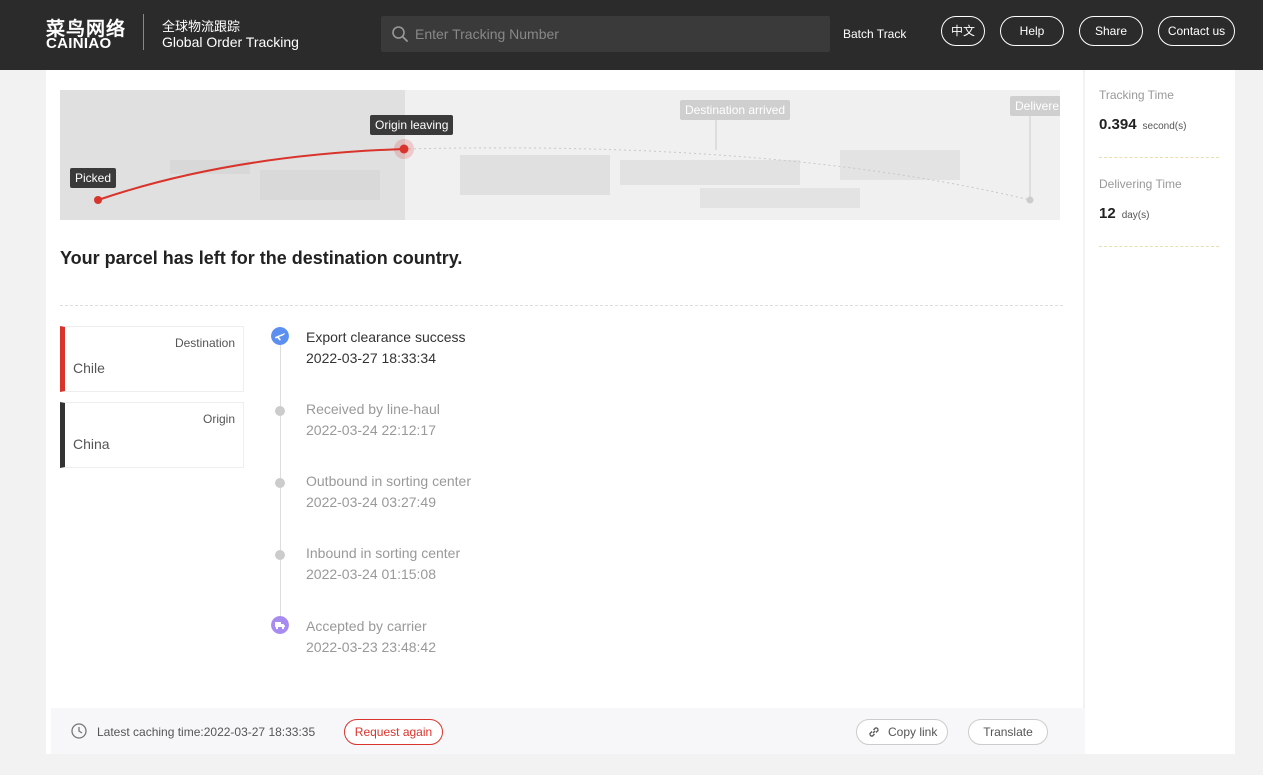 The width and height of the screenshot is (1263, 775). I want to click on destination-card: Destination Chile, so click(152, 359).